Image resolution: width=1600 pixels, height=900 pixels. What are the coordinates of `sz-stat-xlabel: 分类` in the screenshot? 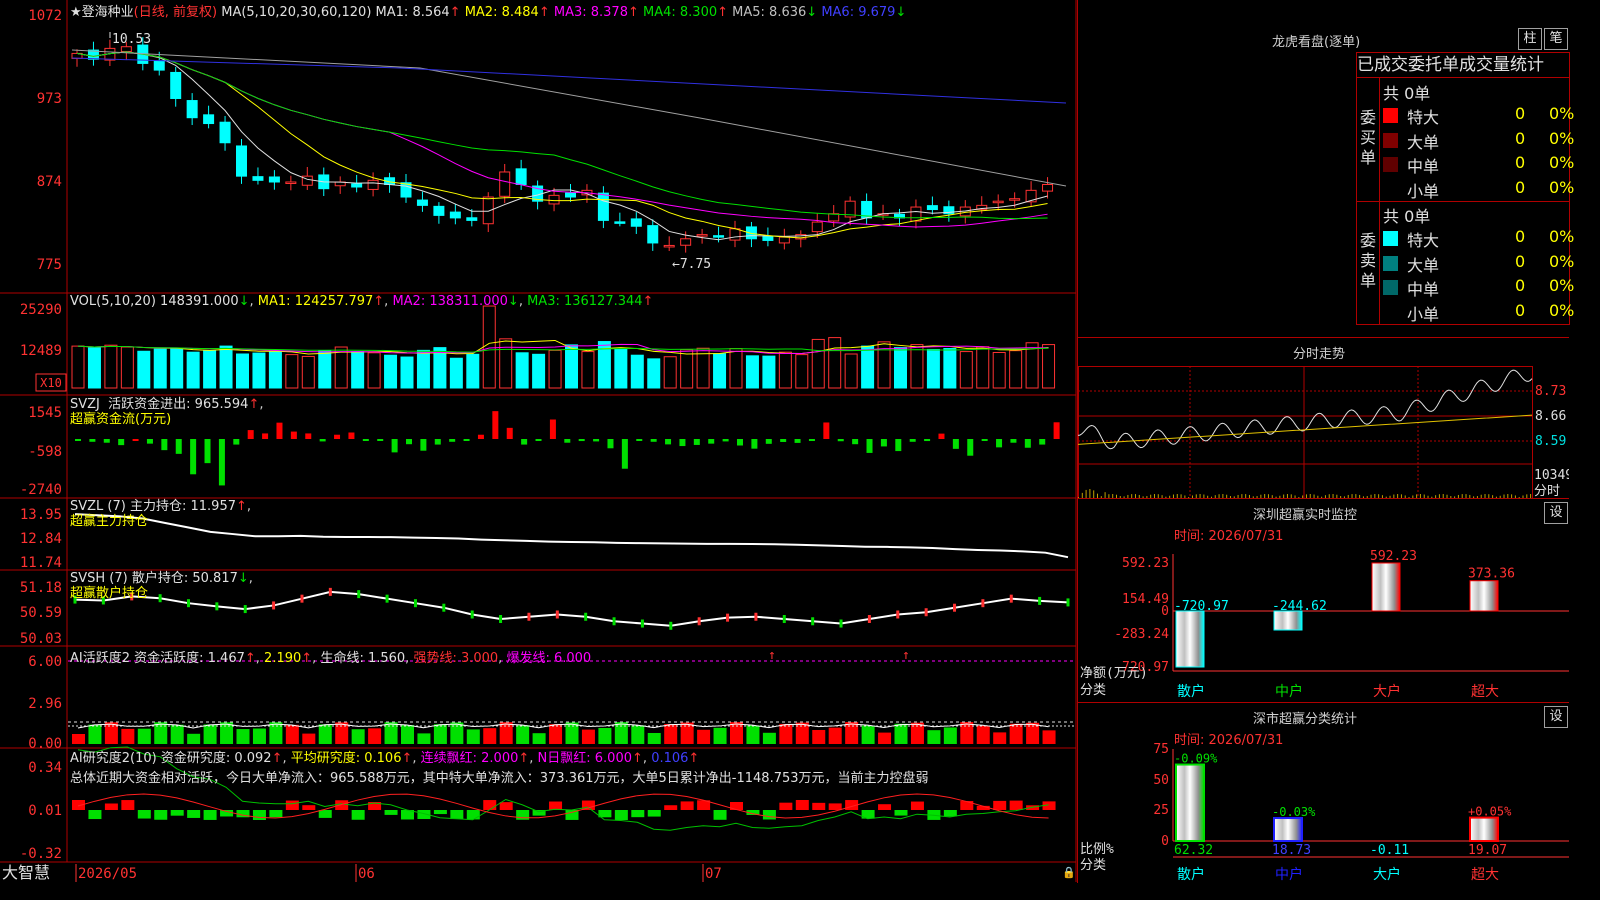 It's located at (1093, 865).